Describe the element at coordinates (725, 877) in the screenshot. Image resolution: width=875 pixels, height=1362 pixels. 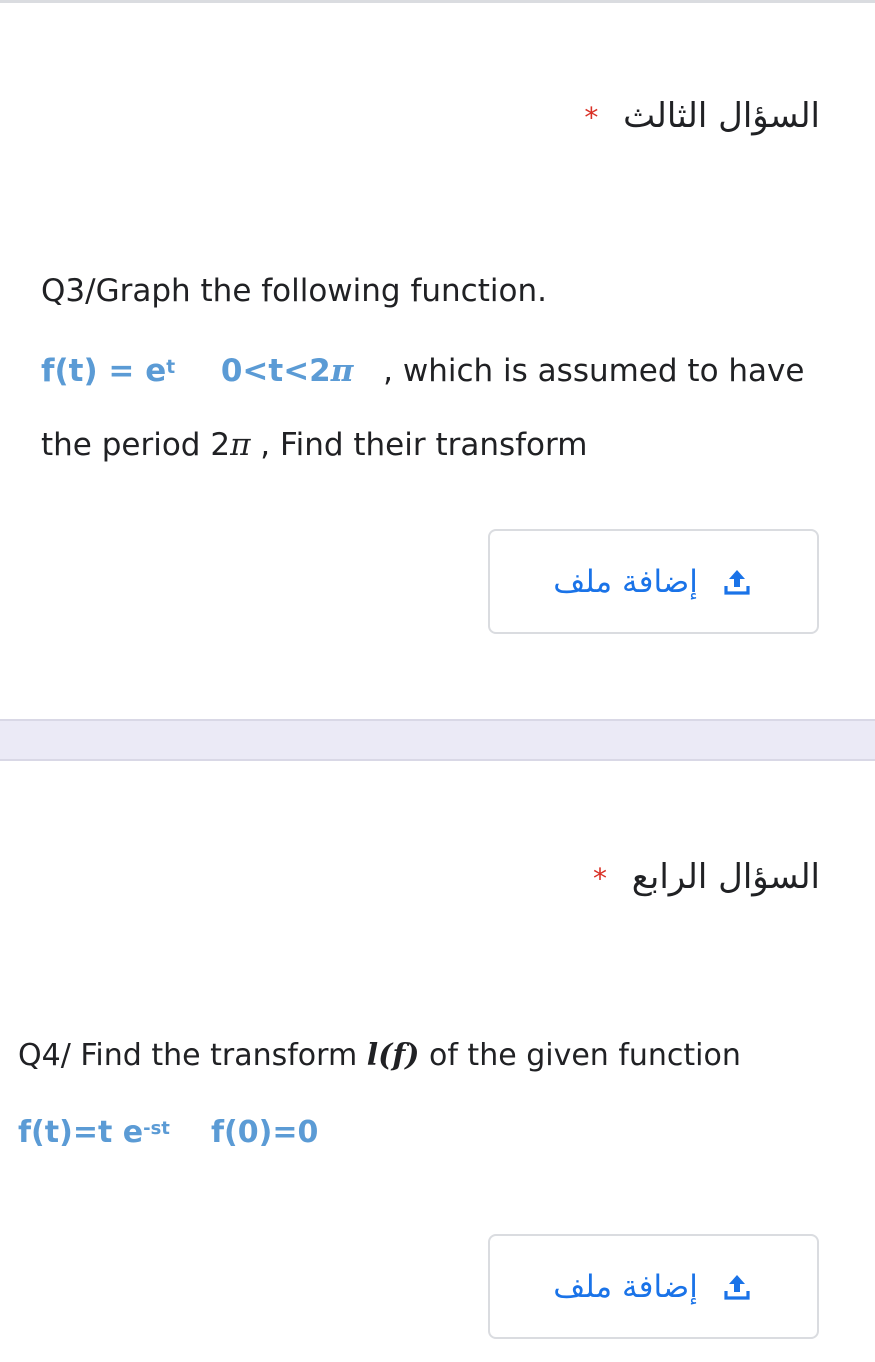
I see `question-title-text: السؤال الرابع` at that location.